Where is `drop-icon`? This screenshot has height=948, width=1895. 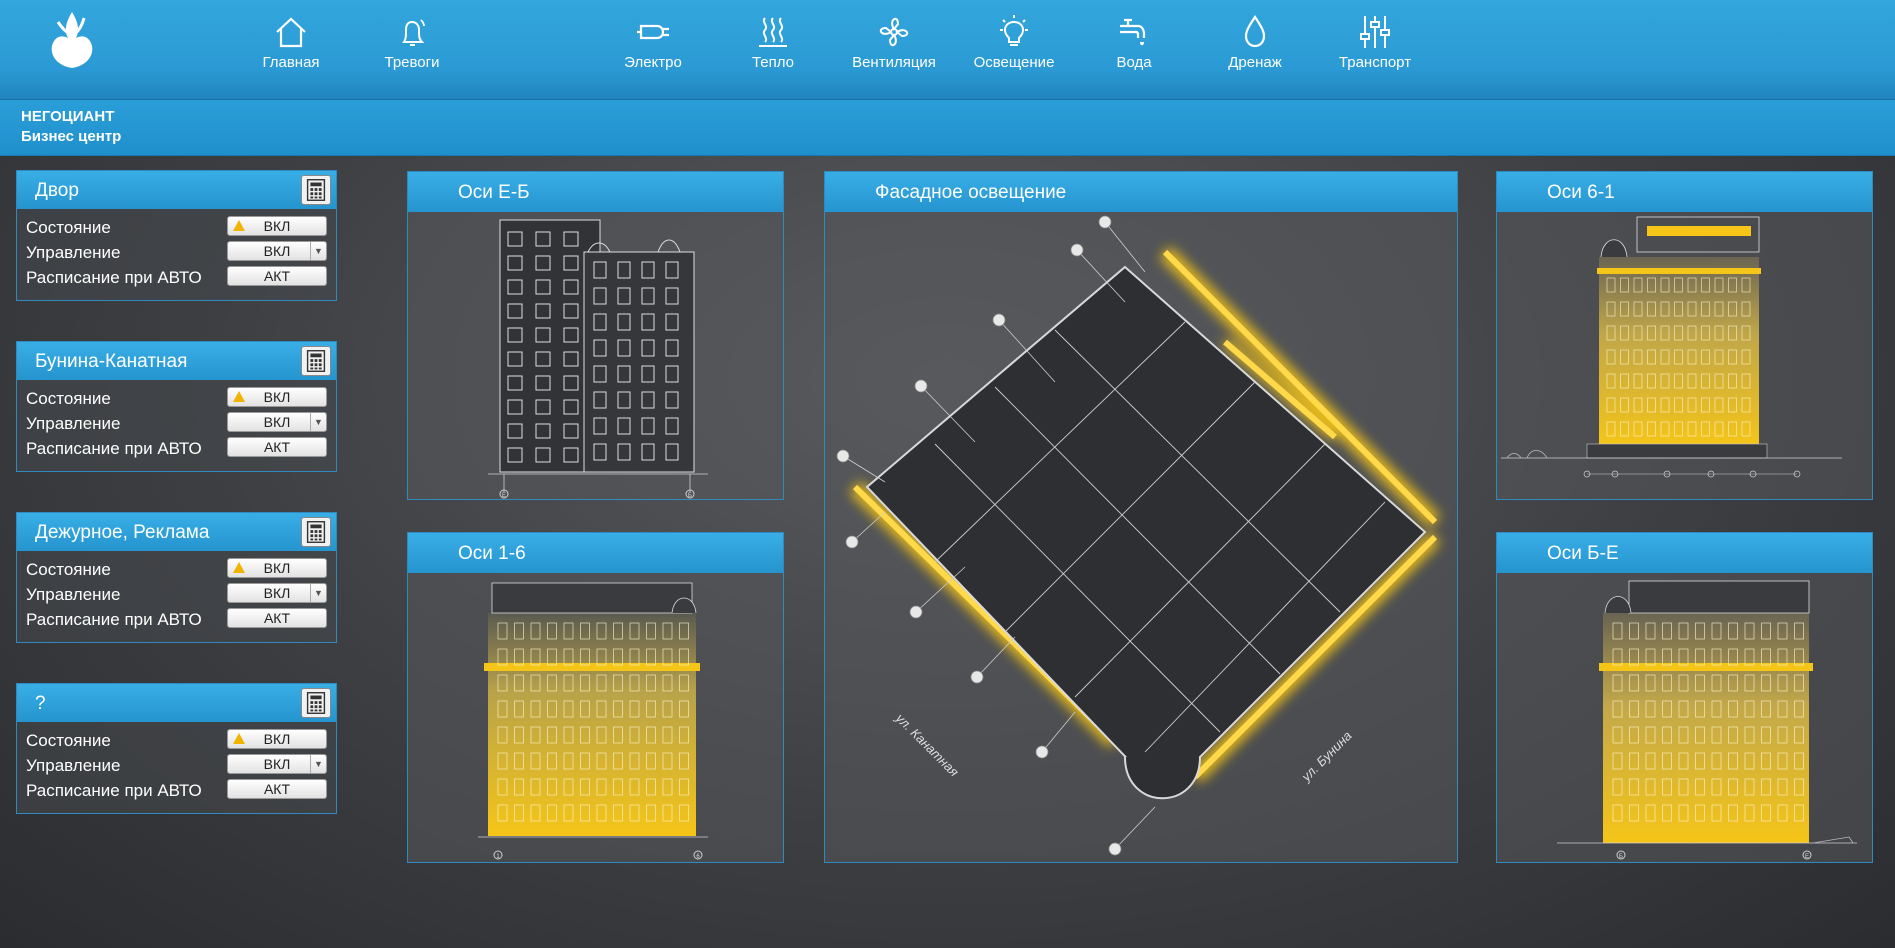
drop-icon is located at coordinates (1255, 31).